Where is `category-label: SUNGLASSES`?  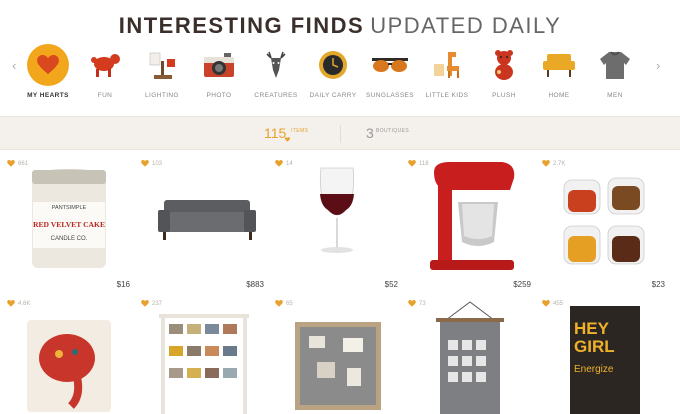 category-label: SUNGLASSES is located at coordinates (390, 95).